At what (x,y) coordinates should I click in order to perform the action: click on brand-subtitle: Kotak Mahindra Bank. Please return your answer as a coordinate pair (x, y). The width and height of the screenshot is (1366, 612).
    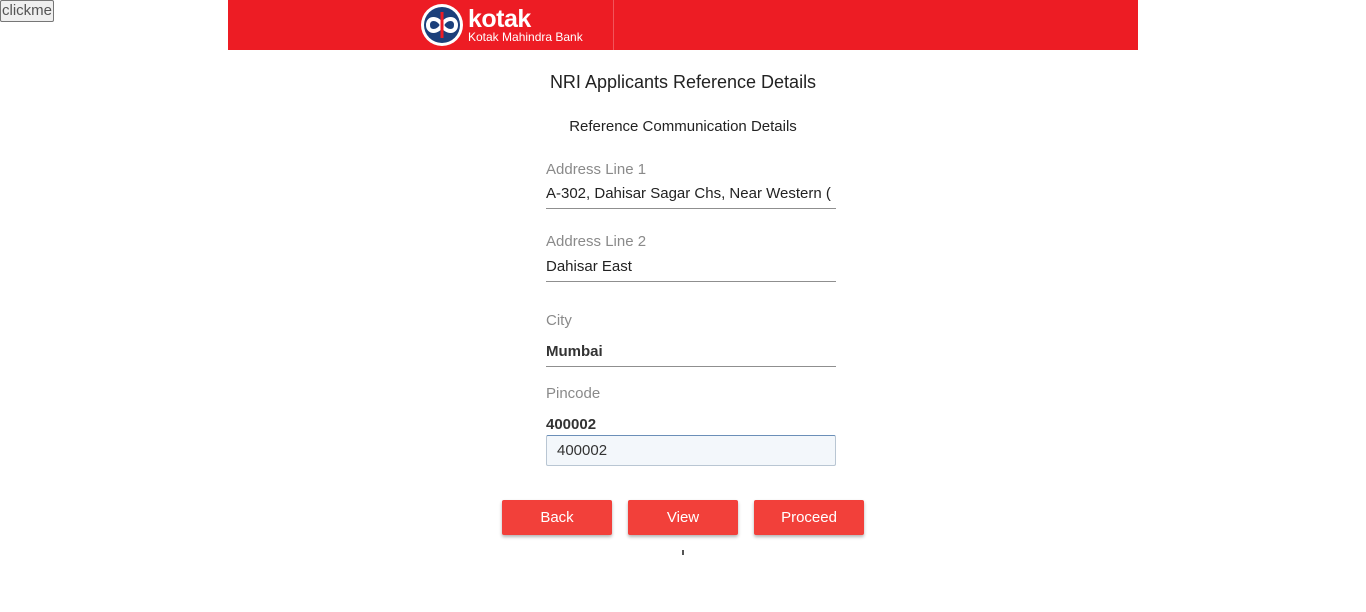
    Looking at the image, I should click on (525, 36).